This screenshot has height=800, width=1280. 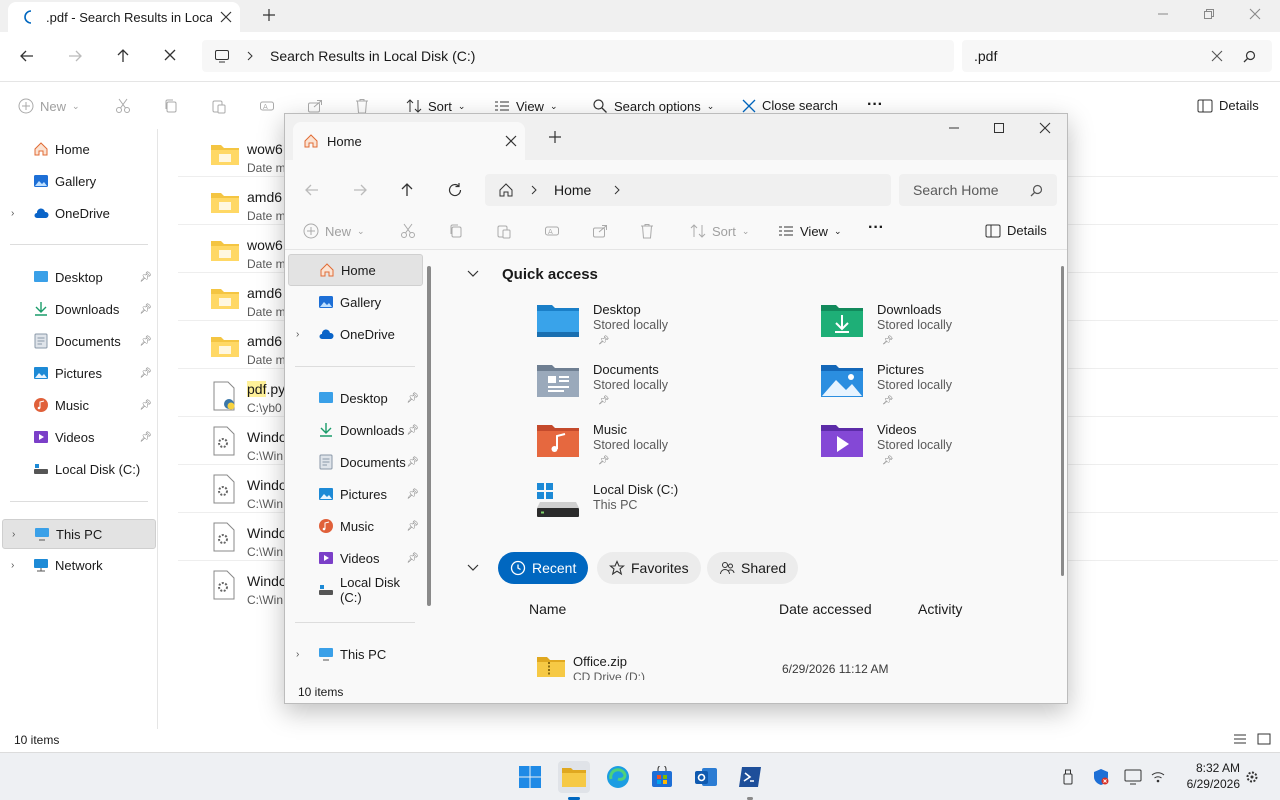 What do you see at coordinates (978, 190) in the screenshot?
I see `fg-search-box: Search Home` at bounding box center [978, 190].